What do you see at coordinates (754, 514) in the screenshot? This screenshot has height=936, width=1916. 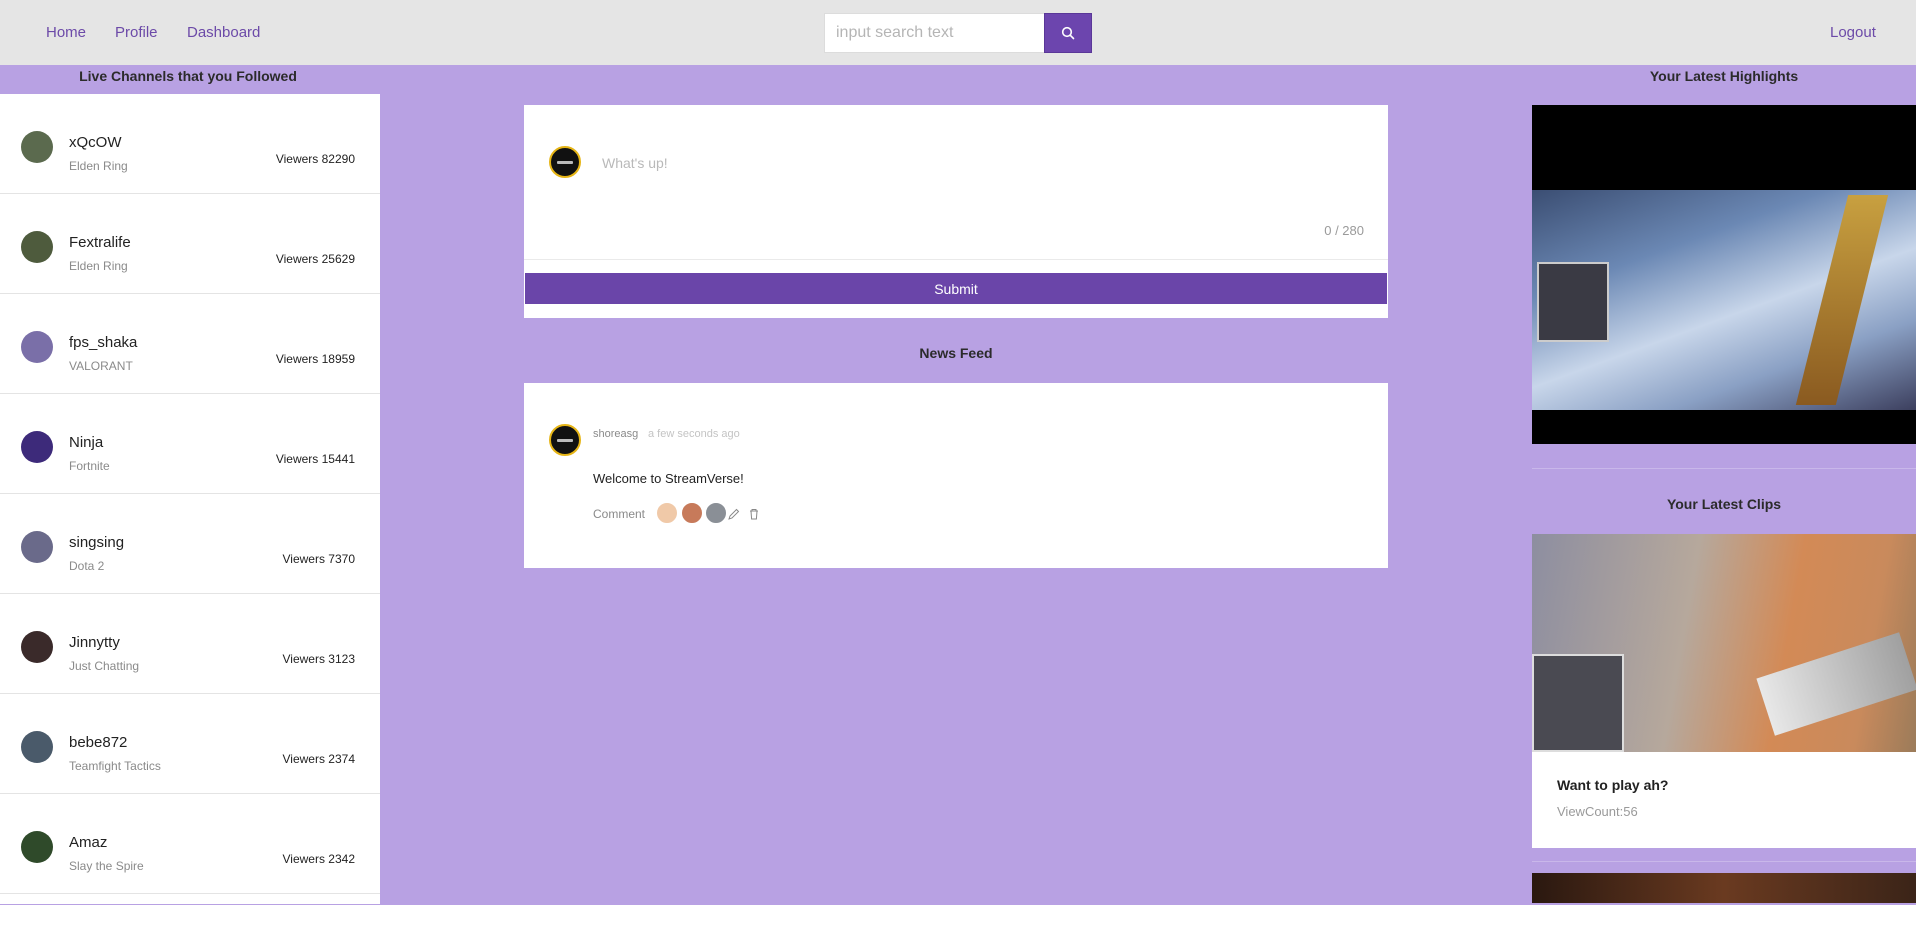 I see `delete-icon` at bounding box center [754, 514].